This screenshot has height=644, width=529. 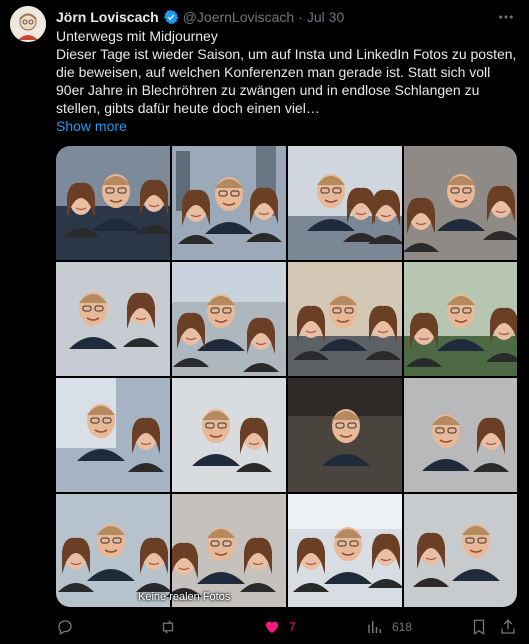 I want to click on author-handle: @JoernLoviscach, so click(x=239, y=17).